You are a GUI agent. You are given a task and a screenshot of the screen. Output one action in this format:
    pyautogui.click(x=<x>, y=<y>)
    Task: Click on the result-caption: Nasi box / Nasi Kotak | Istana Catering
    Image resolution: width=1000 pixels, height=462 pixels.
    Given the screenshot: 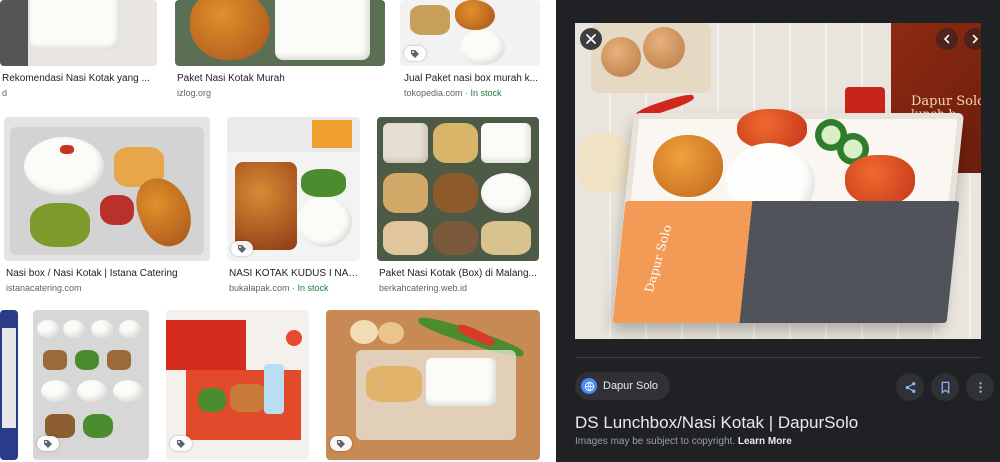 What is the action you would take?
    pyautogui.click(x=108, y=273)
    